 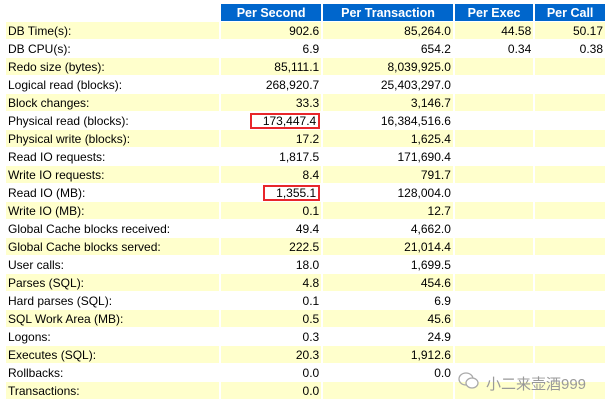 What do you see at coordinates (271, 228) in the screenshot?
I see `value-cell: 49.4` at bounding box center [271, 228].